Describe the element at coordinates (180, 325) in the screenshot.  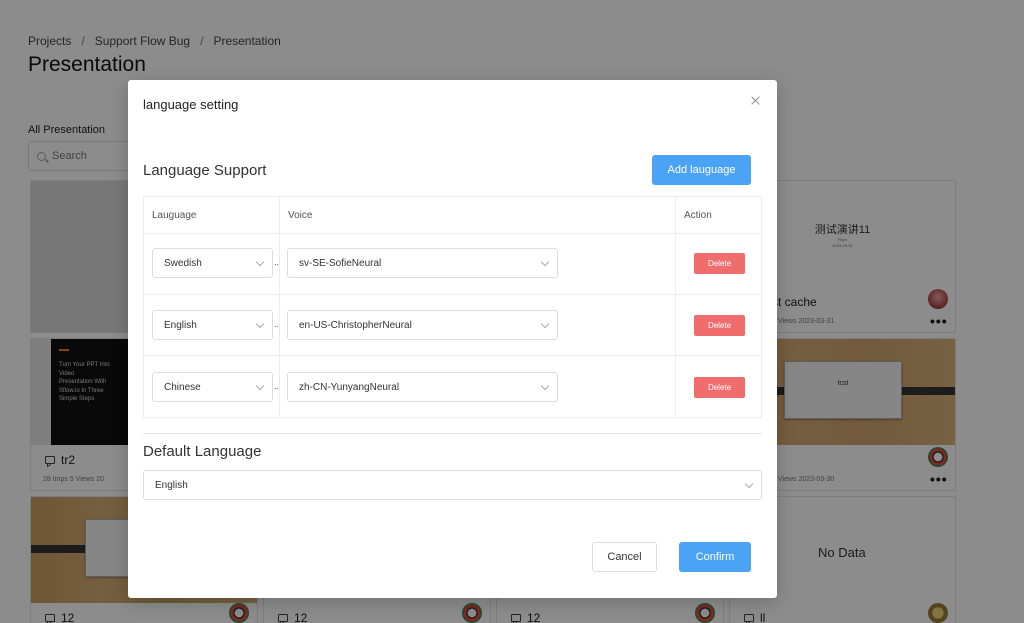
I see `language-select-value: English` at that location.